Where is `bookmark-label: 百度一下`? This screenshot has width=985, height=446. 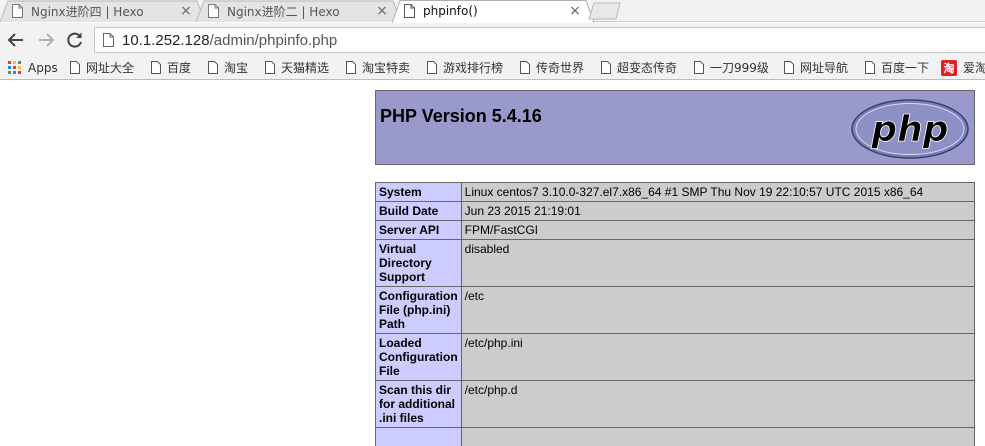 bookmark-label: 百度一下 is located at coordinates (905, 68).